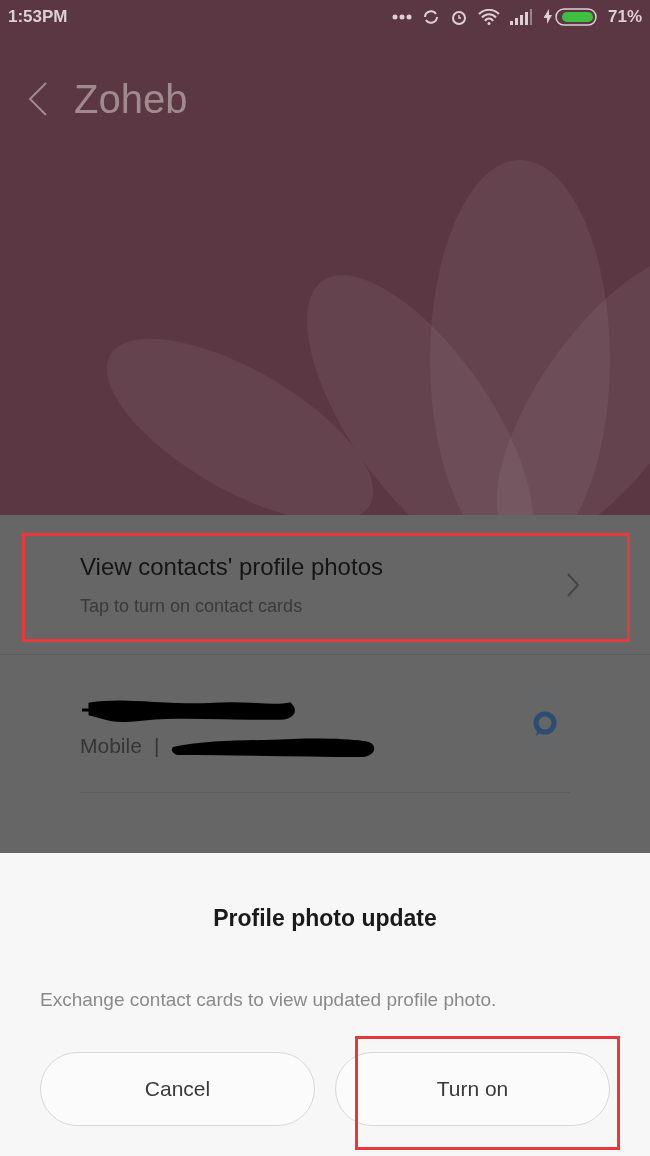  Describe the element at coordinates (569, 17) in the screenshot. I see `battery-icon` at that location.